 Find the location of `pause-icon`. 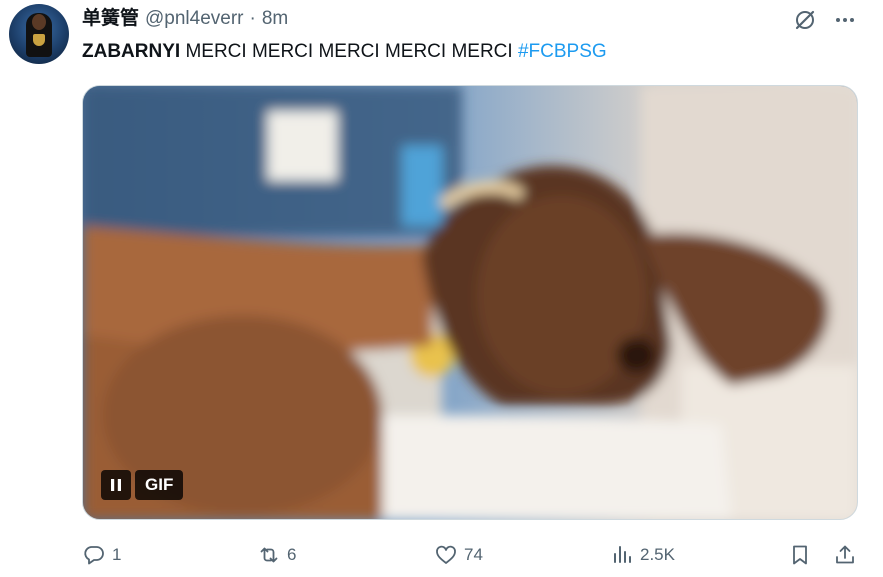

pause-icon is located at coordinates (116, 485).